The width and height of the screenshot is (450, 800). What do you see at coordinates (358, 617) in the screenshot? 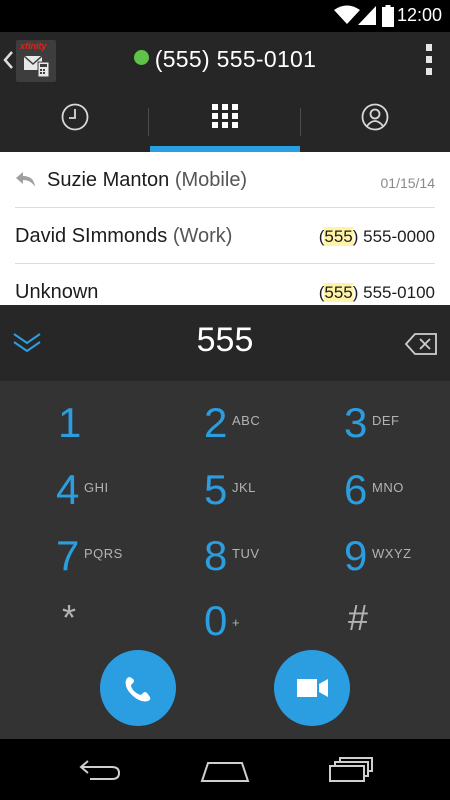
I see `key-digit: #` at bounding box center [358, 617].